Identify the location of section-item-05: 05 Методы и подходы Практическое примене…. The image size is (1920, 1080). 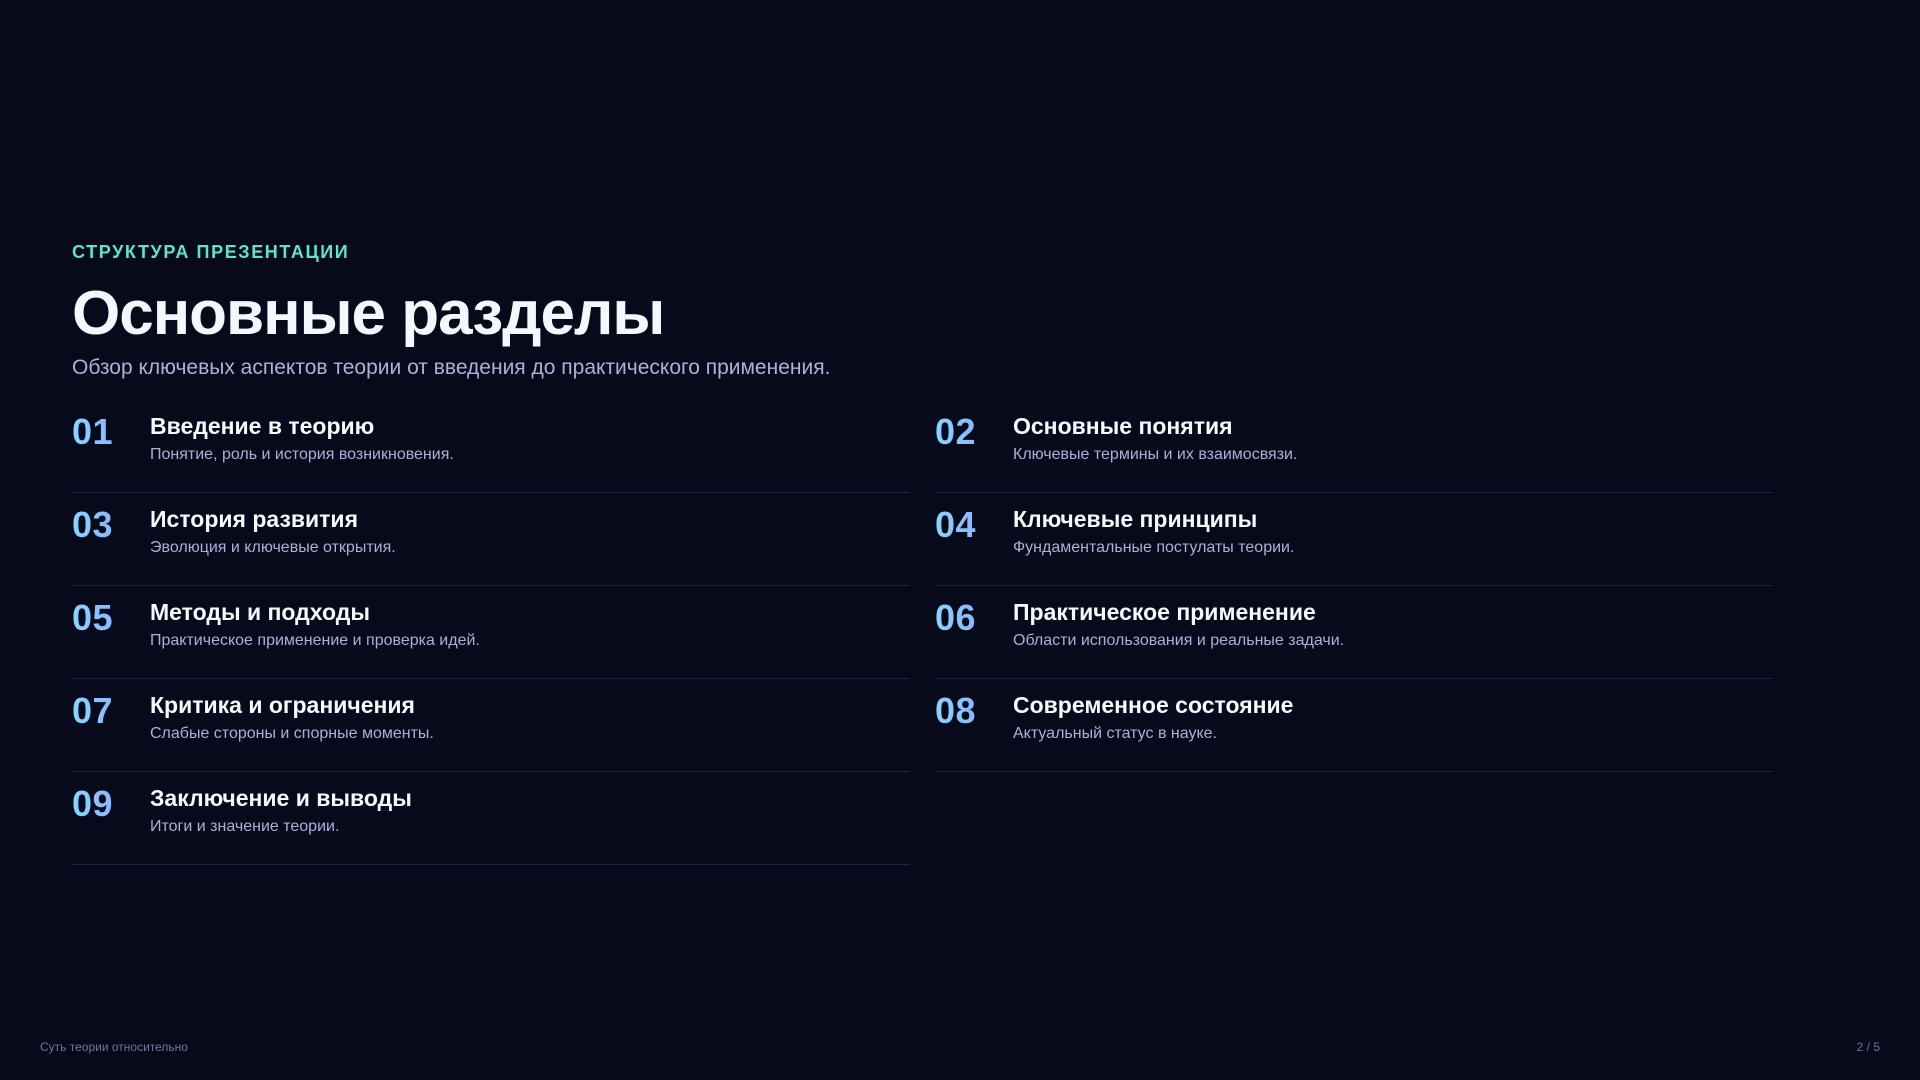
(491, 632).